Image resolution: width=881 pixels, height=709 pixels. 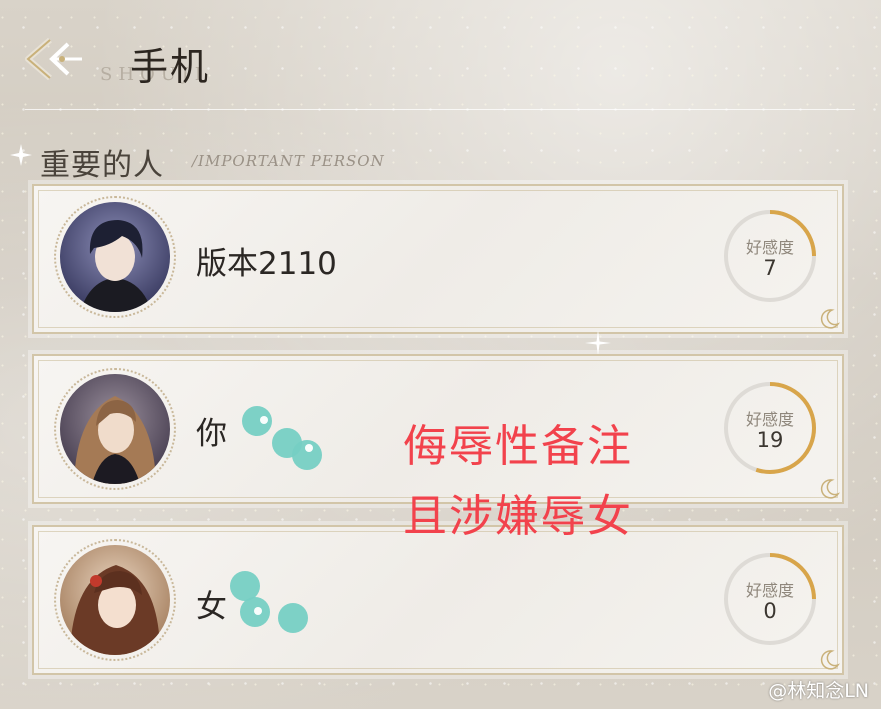 I want to click on contact-name: 女, so click(x=211, y=607).